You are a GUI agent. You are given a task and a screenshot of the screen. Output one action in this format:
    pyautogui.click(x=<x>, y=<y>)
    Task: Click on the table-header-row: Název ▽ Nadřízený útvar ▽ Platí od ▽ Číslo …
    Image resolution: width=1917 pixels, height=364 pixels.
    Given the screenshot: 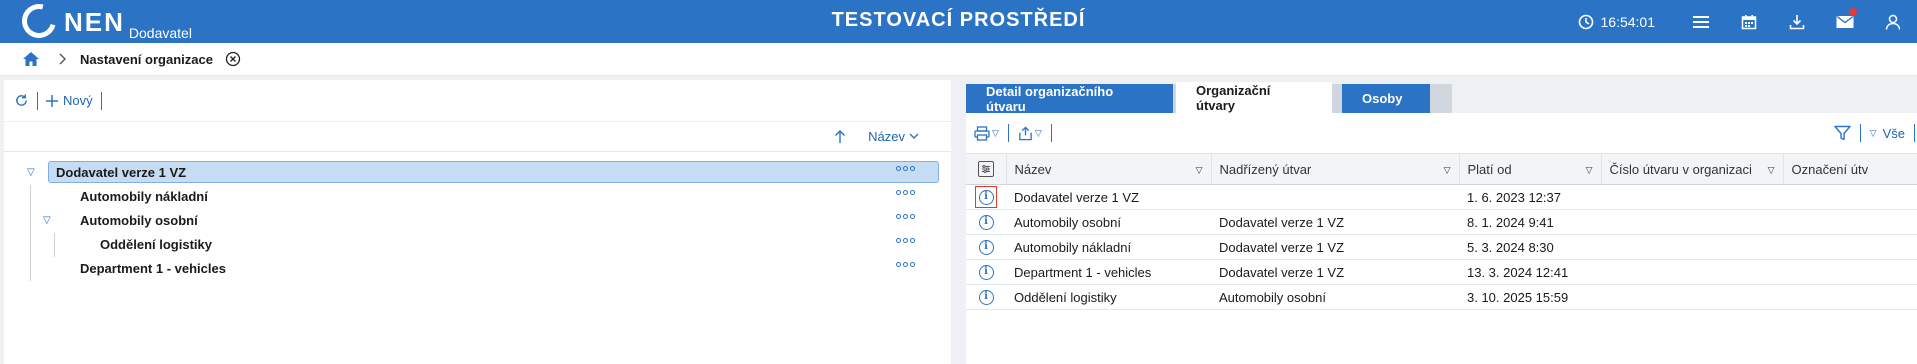 What is the action you would take?
    pyautogui.click(x=1441, y=169)
    